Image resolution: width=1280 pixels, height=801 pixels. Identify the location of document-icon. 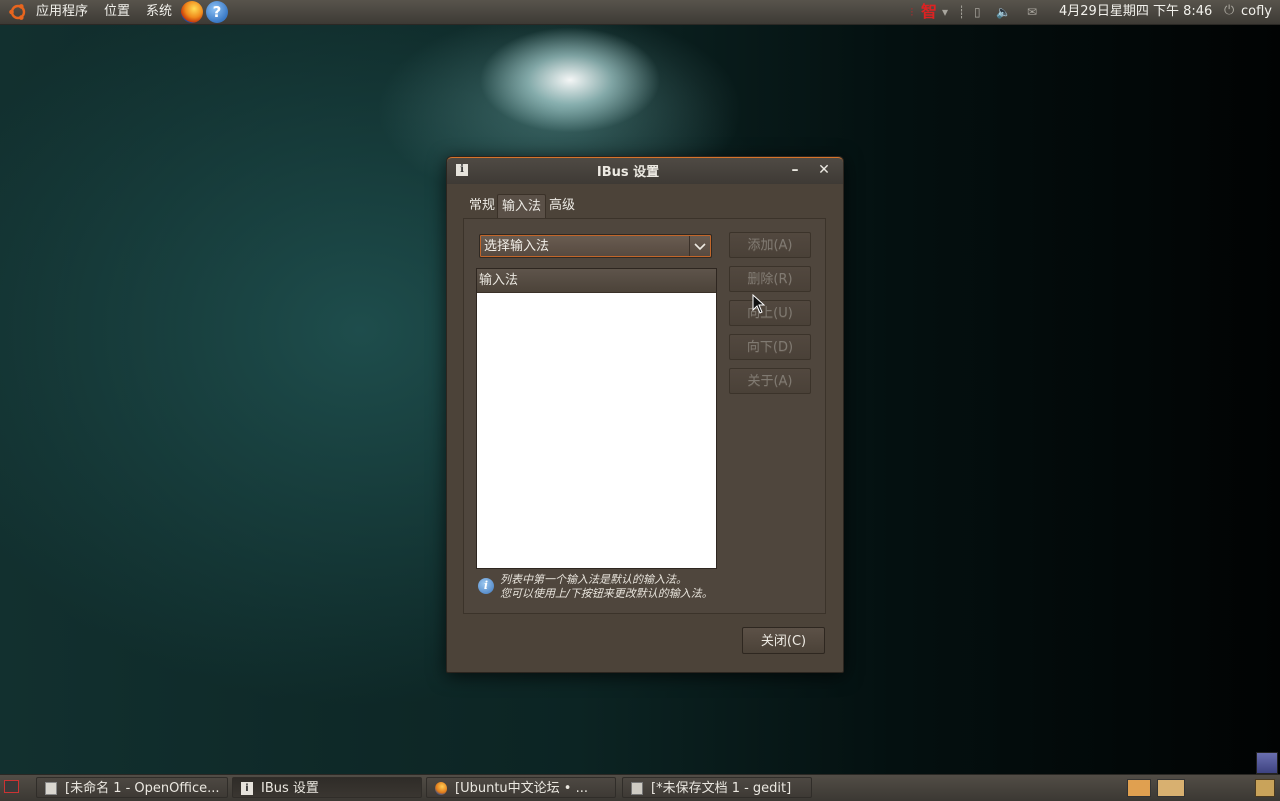
(51, 788).